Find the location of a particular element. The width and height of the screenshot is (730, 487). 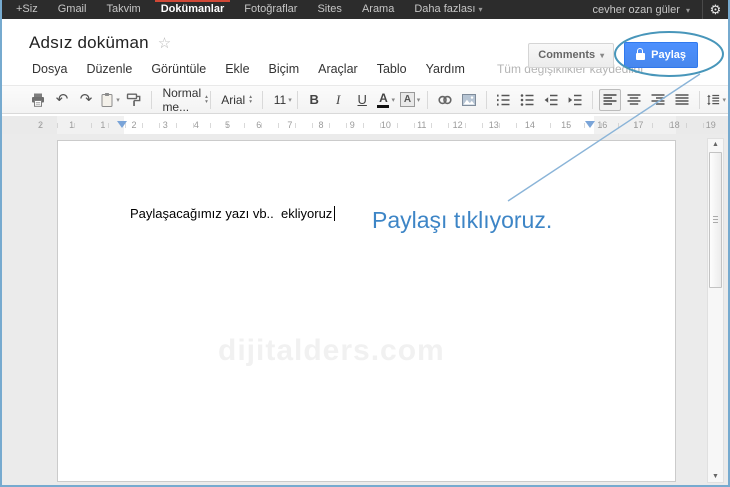

justify-button is located at coordinates (682, 100).